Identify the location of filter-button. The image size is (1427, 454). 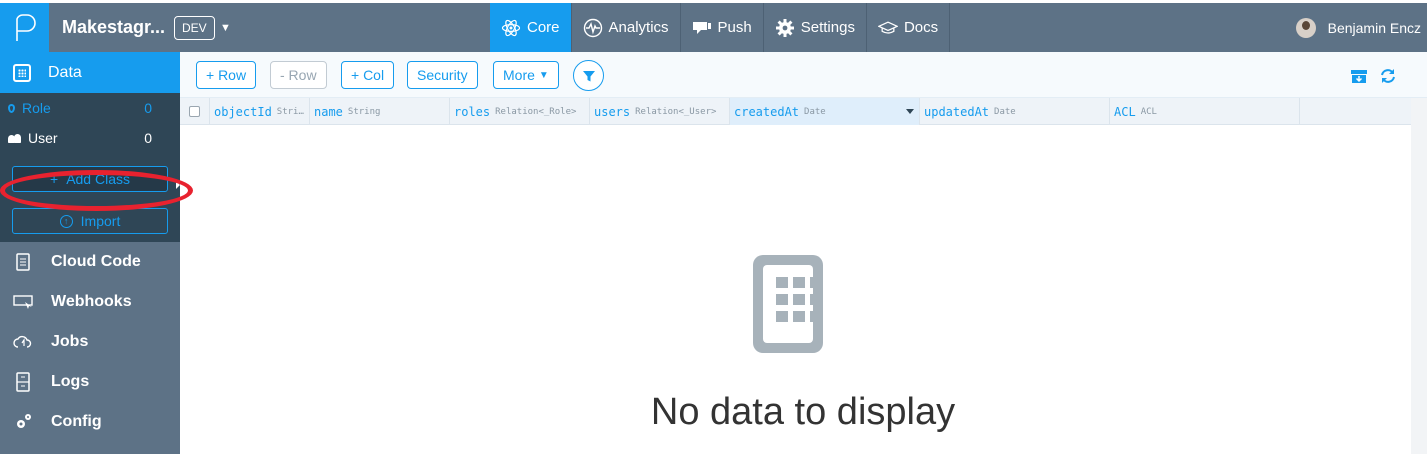
(588, 75).